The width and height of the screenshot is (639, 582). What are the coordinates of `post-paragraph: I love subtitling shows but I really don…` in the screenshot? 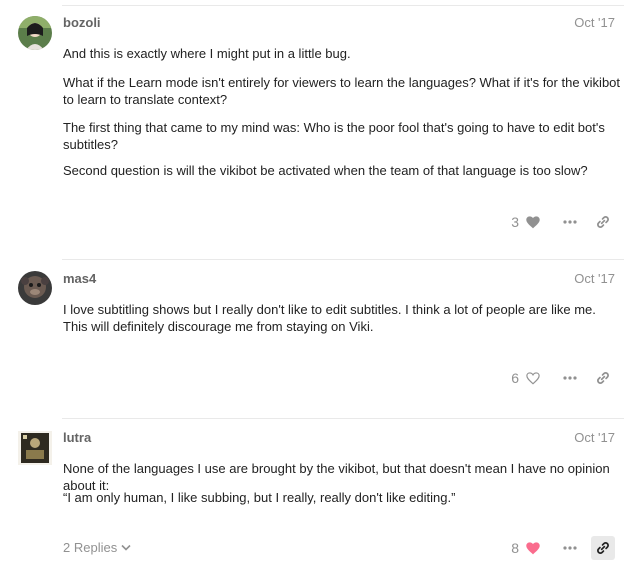 It's located at (329, 318).